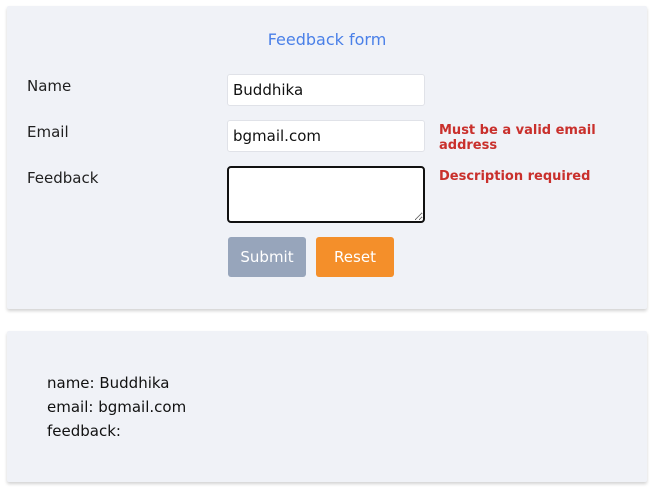 This screenshot has width=656, height=488. What do you see at coordinates (355, 257) in the screenshot?
I see `reset-button: Reset` at bounding box center [355, 257].